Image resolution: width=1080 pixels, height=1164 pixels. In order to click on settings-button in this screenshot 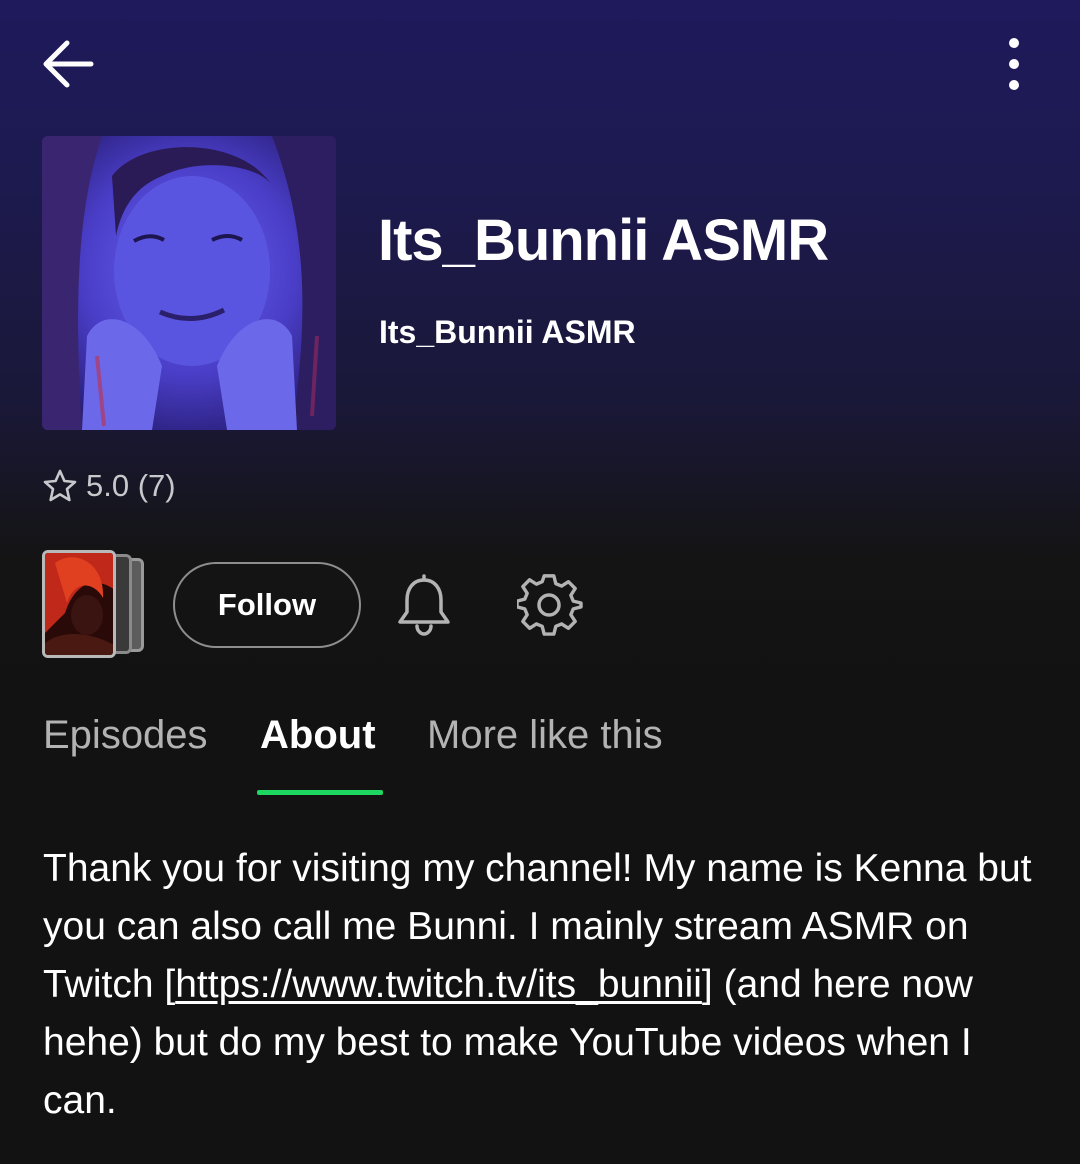, I will do `click(550, 606)`.